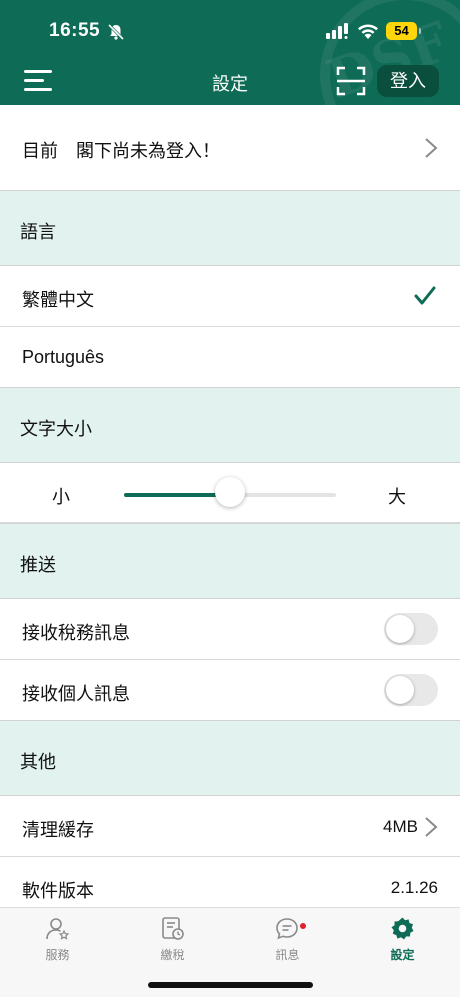 Image resolution: width=460 pixels, height=997 pixels. I want to click on message-icon, so click(287, 929).